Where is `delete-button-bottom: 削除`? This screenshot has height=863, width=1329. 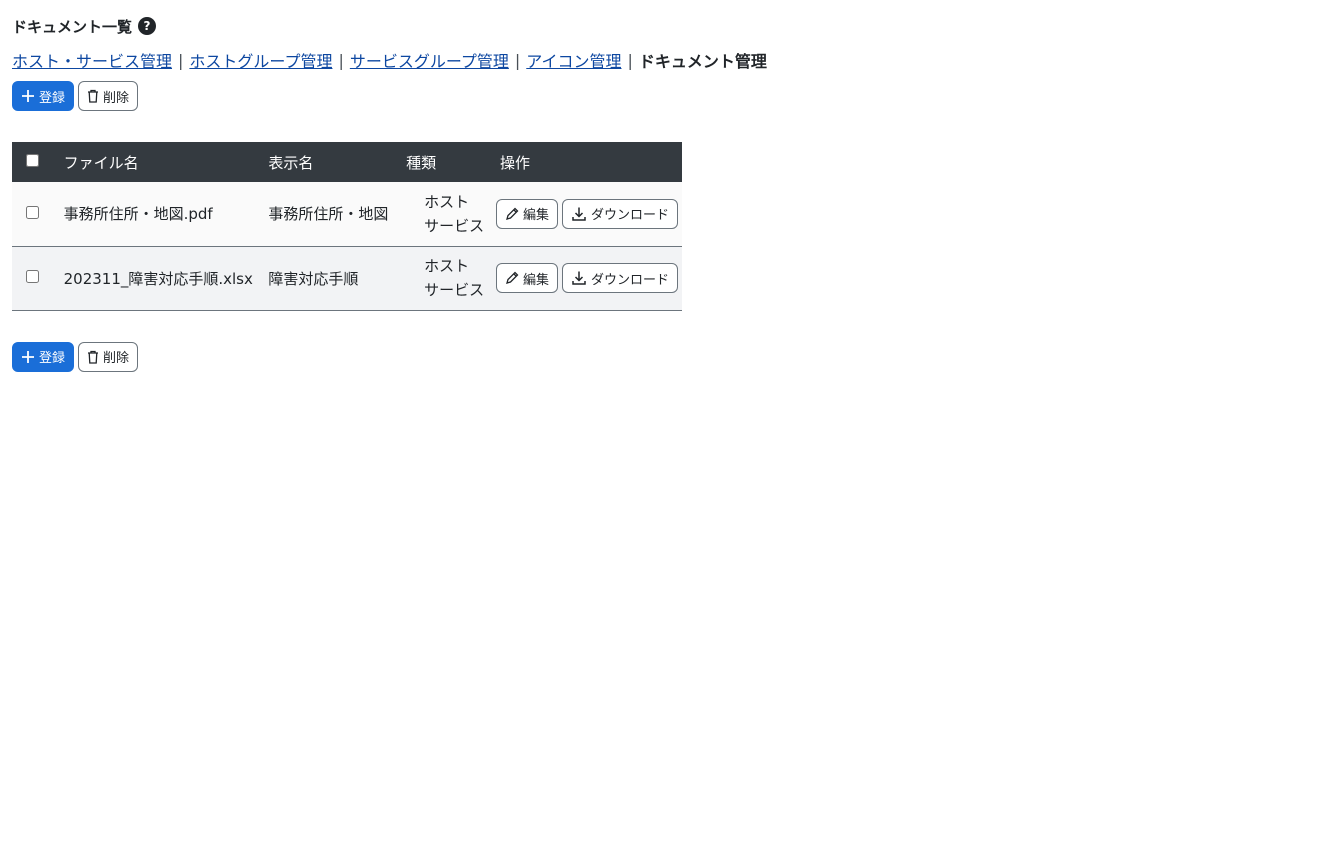
delete-button-bottom: 削除 is located at coordinates (108, 356).